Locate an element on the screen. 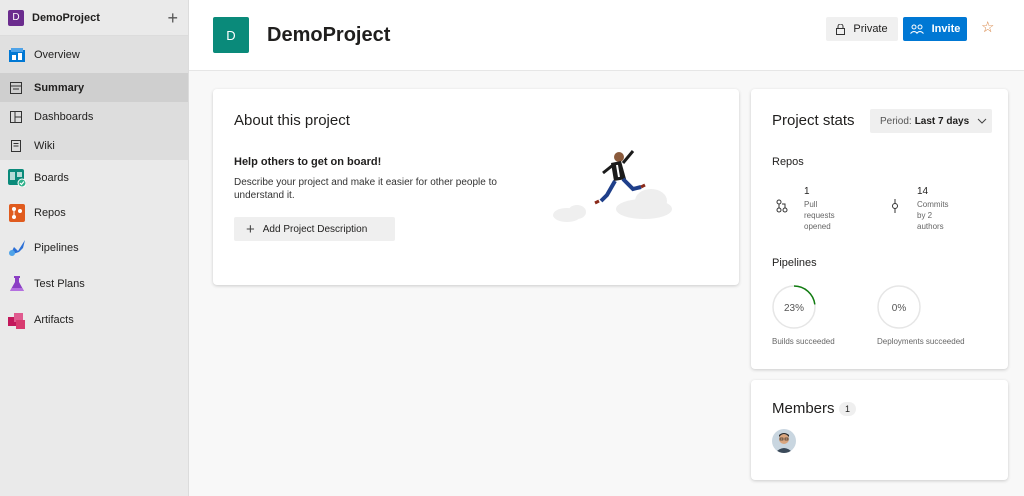 This screenshot has width=1024, height=496. sidebar-item-pipelines: Pipelines is located at coordinates (94, 248).